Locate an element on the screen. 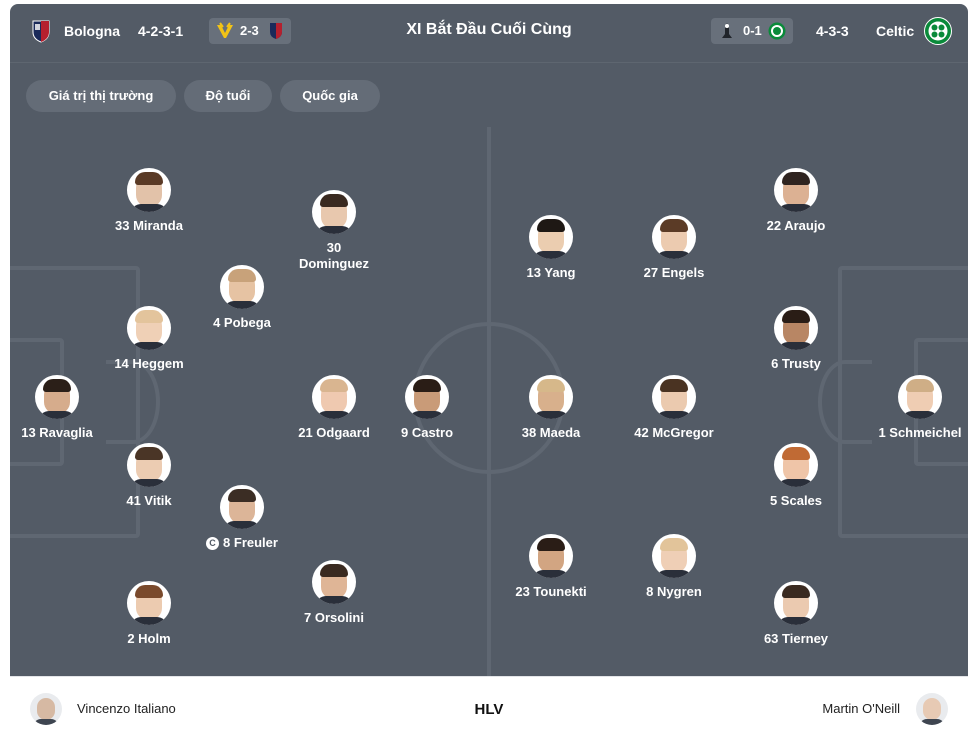  player-away-tounekti: 23 Tounekti is located at coordinates (551, 567).